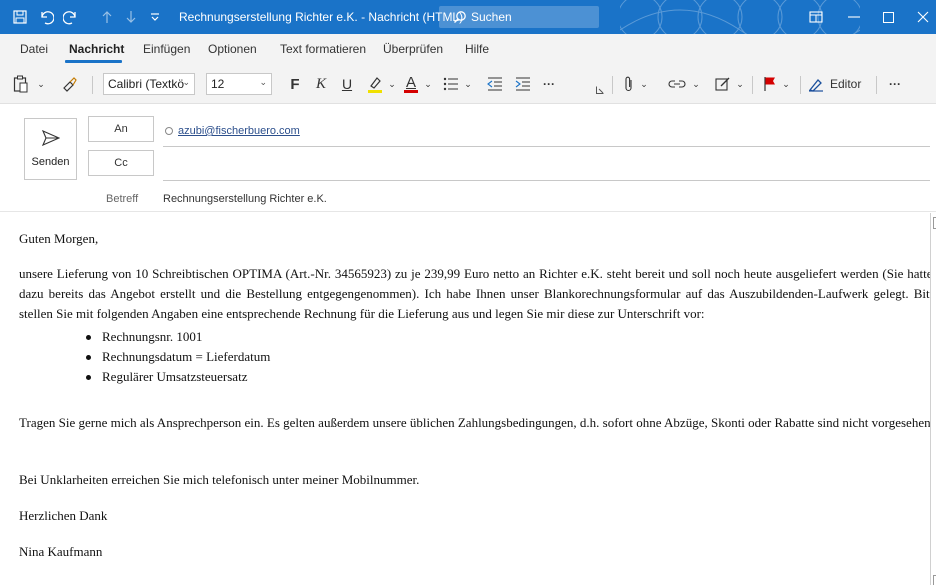 The image size is (936, 585). Describe the element at coordinates (413, 49) in the screenshot. I see `tab-ueberpruefen: Überprüfen` at that location.